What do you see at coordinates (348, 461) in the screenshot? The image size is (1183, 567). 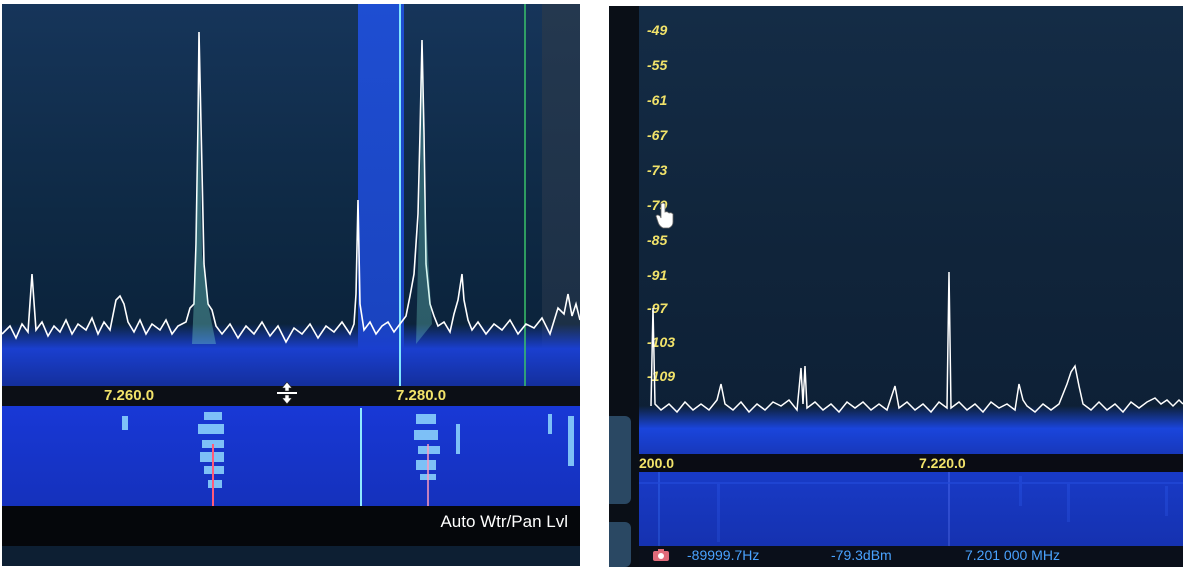 I see `waterfall-signals` at bounding box center [348, 461].